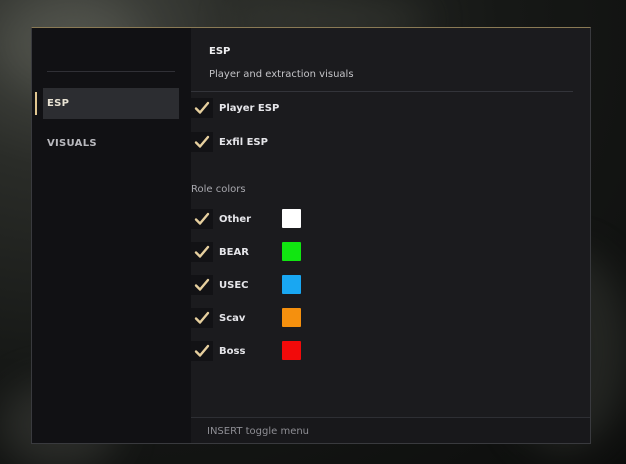  I want to click on sidebar-item-visuals: VISUALS, so click(111, 143).